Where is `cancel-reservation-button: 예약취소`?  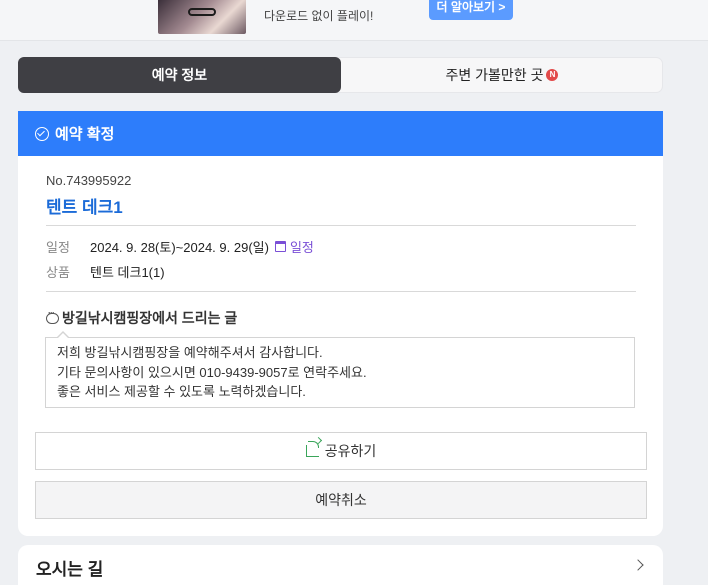
cancel-reservation-button: 예약취소 is located at coordinates (341, 500).